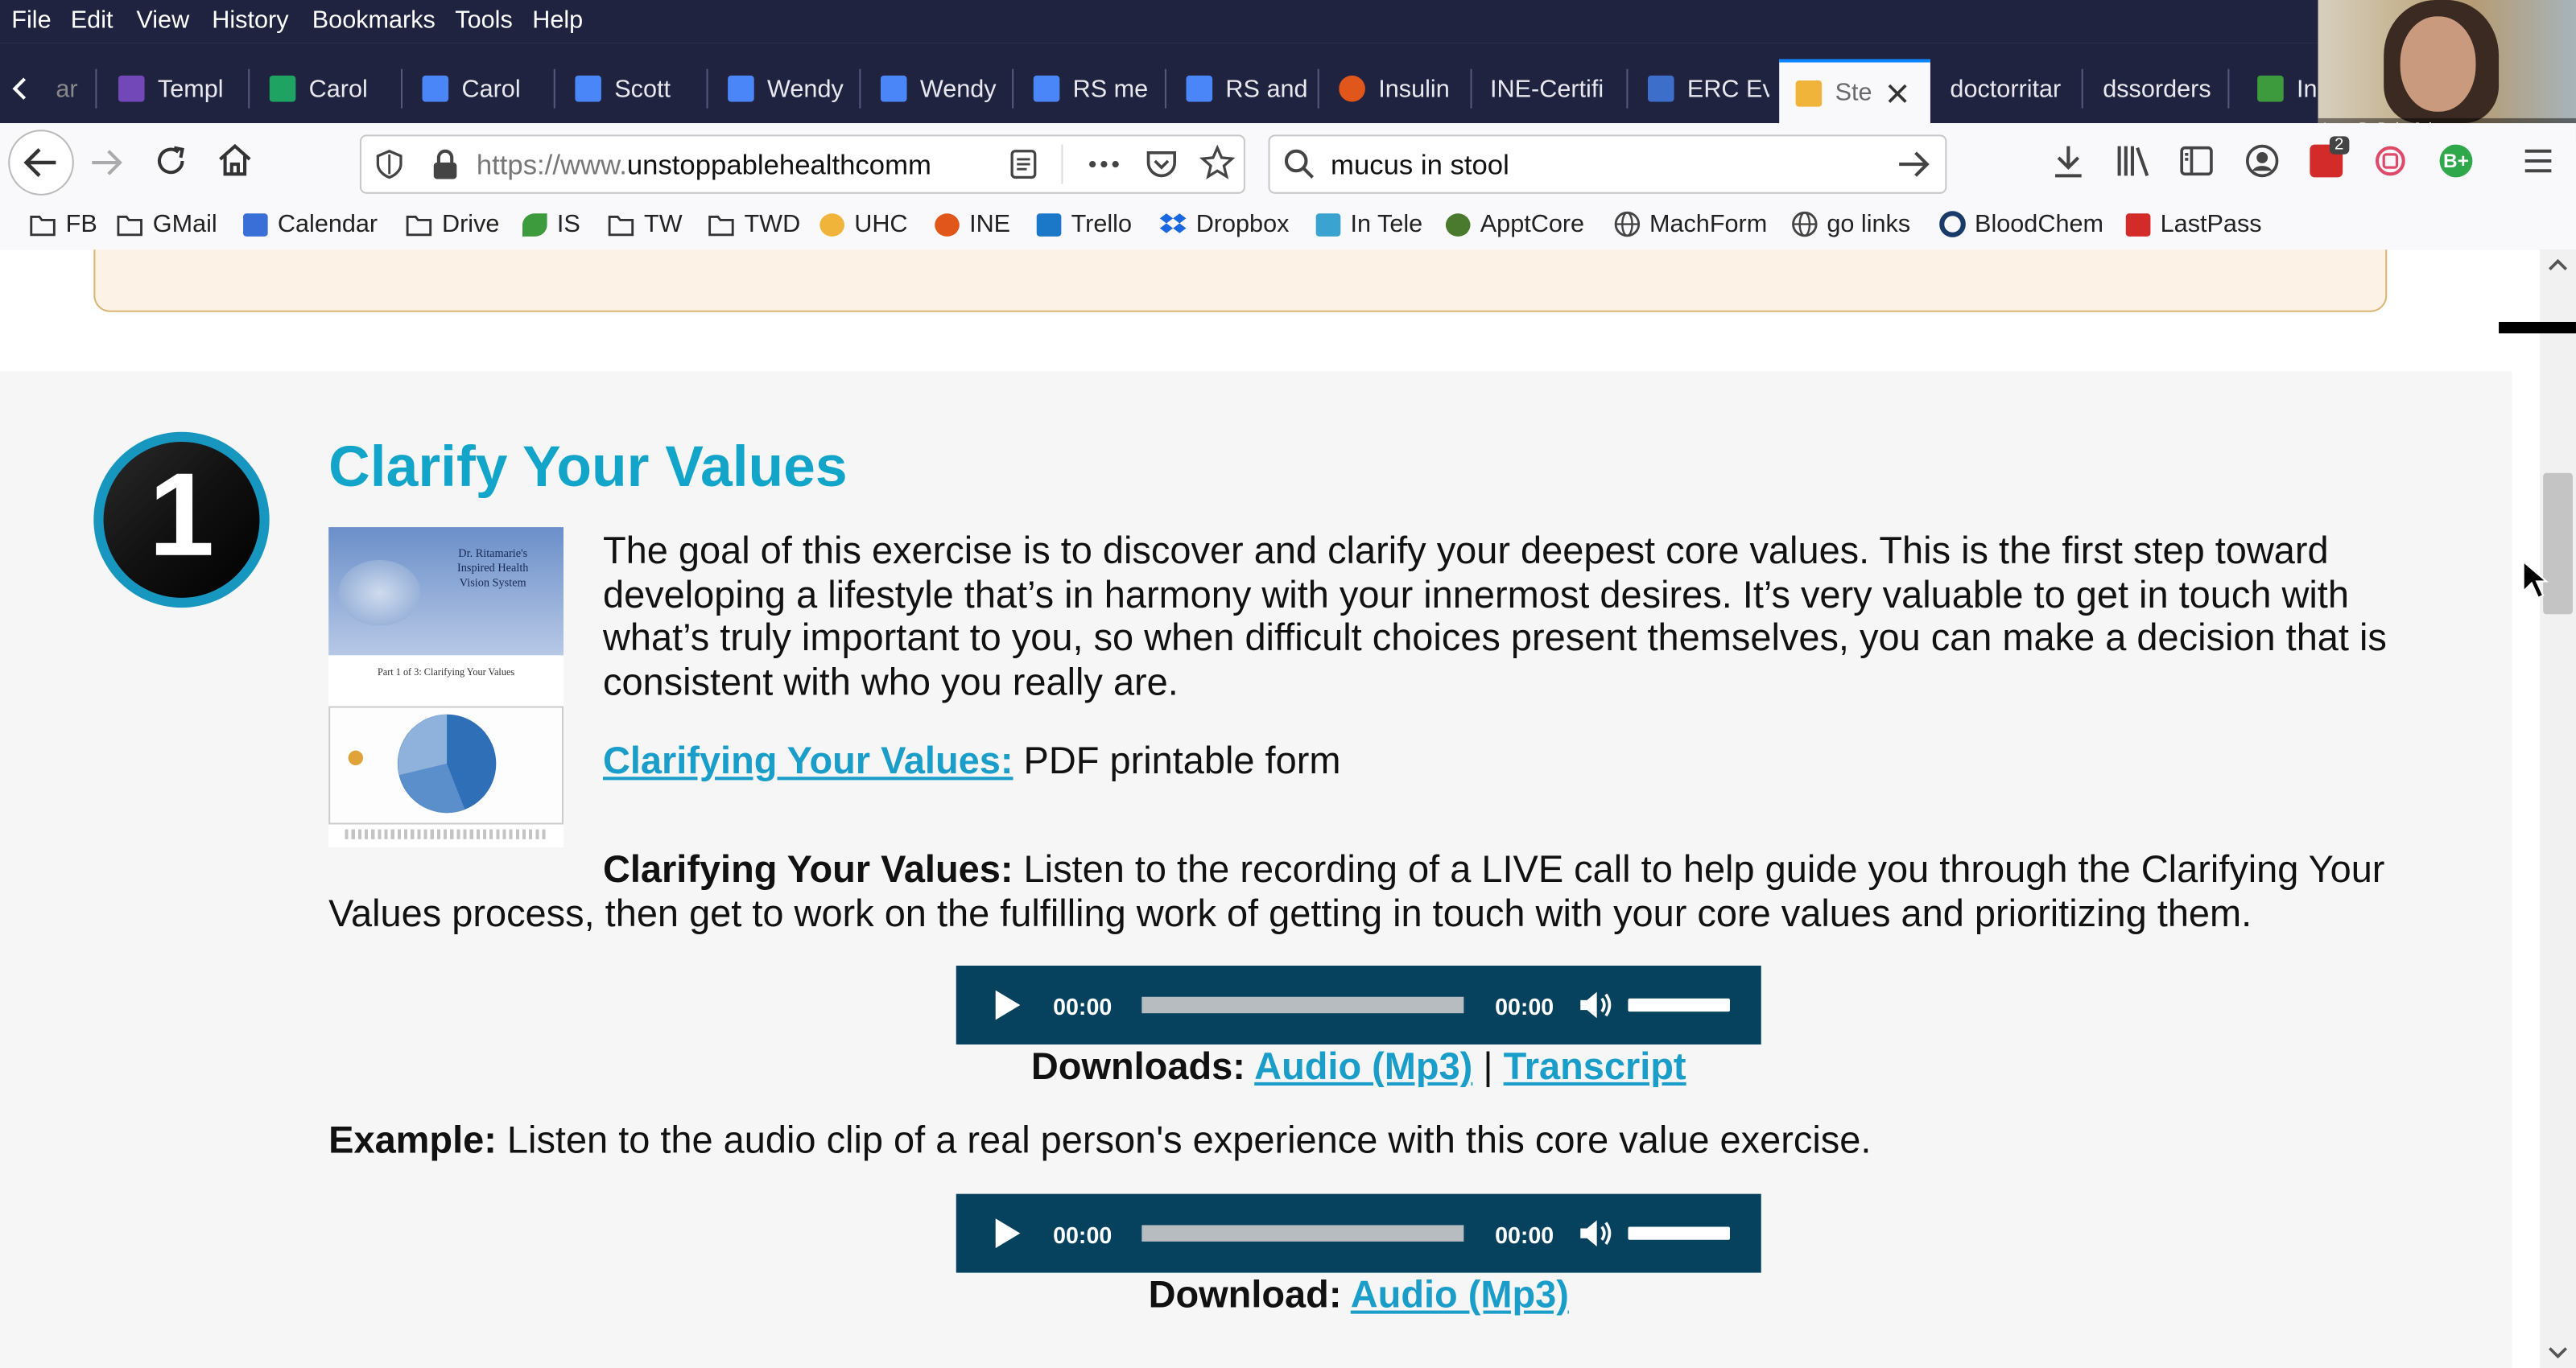 This screenshot has height=1368, width=2576. What do you see at coordinates (1554, 88) in the screenshot?
I see `tab-10: INE-Certifi` at bounding box center [1554, 88].